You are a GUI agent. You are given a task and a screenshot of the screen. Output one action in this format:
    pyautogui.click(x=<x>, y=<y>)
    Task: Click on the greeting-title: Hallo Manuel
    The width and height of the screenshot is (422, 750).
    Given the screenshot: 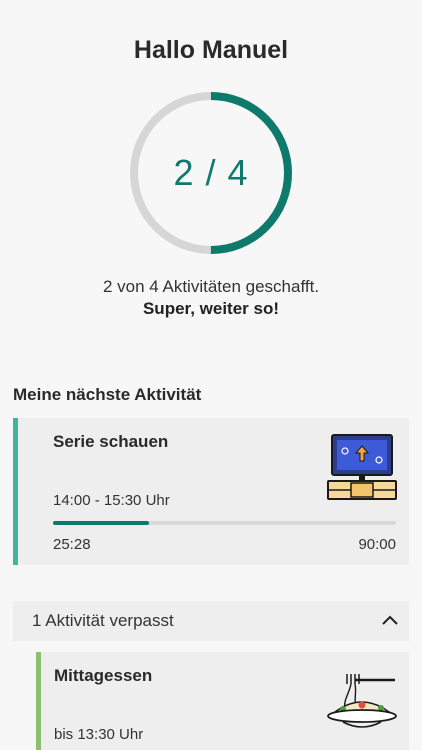 What is the action you would take?
    pyautogui.click(x=211, y=50)
    